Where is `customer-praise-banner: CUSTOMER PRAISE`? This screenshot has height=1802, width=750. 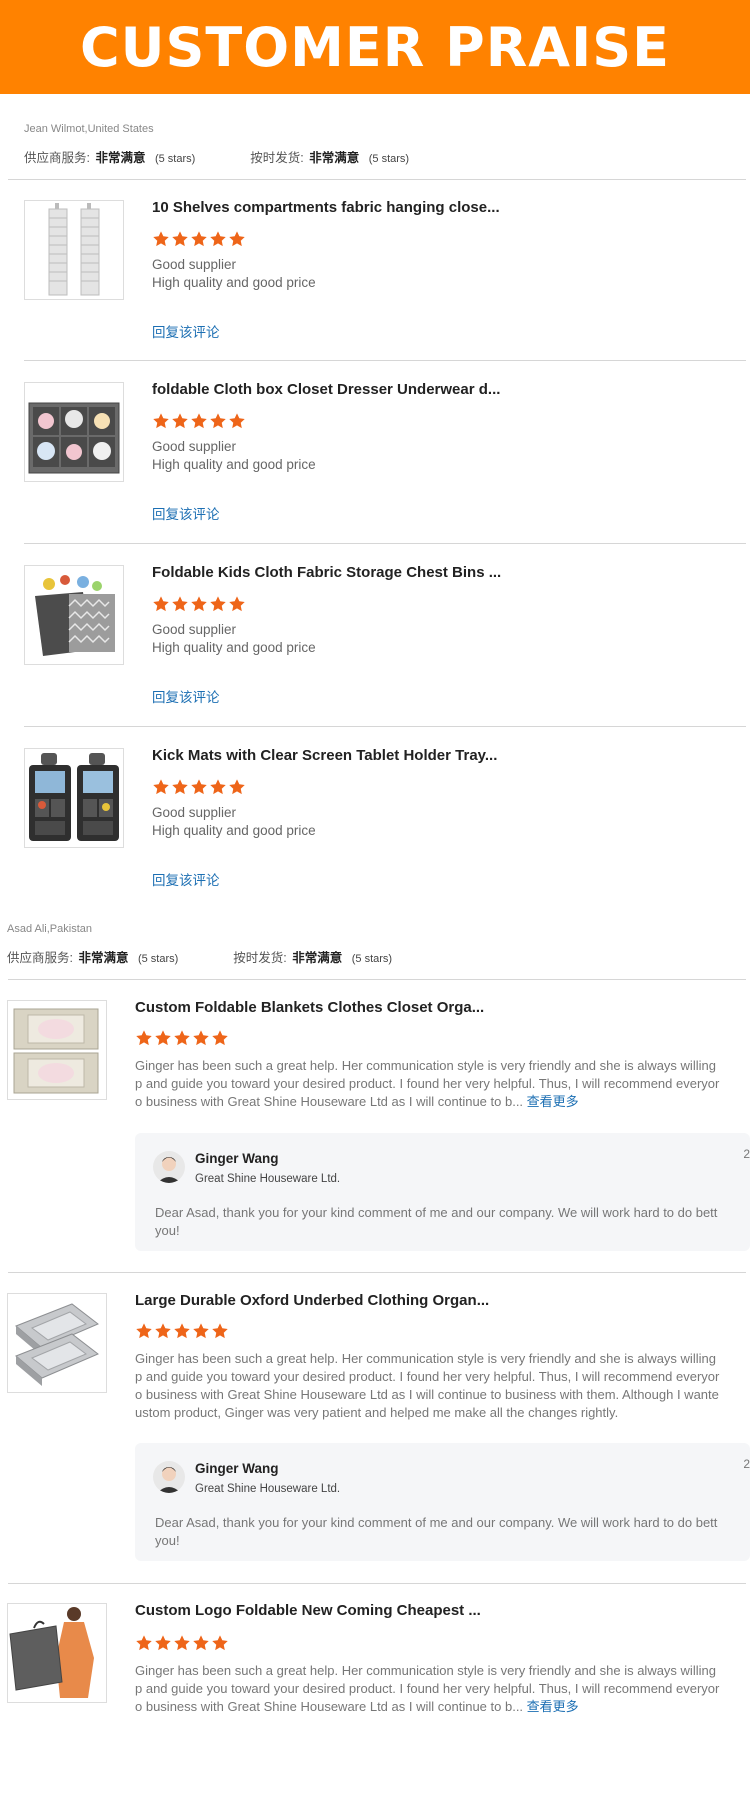 customer-praise-banner: CUSTOMER PRAISE is located at coordinates (375, 47).